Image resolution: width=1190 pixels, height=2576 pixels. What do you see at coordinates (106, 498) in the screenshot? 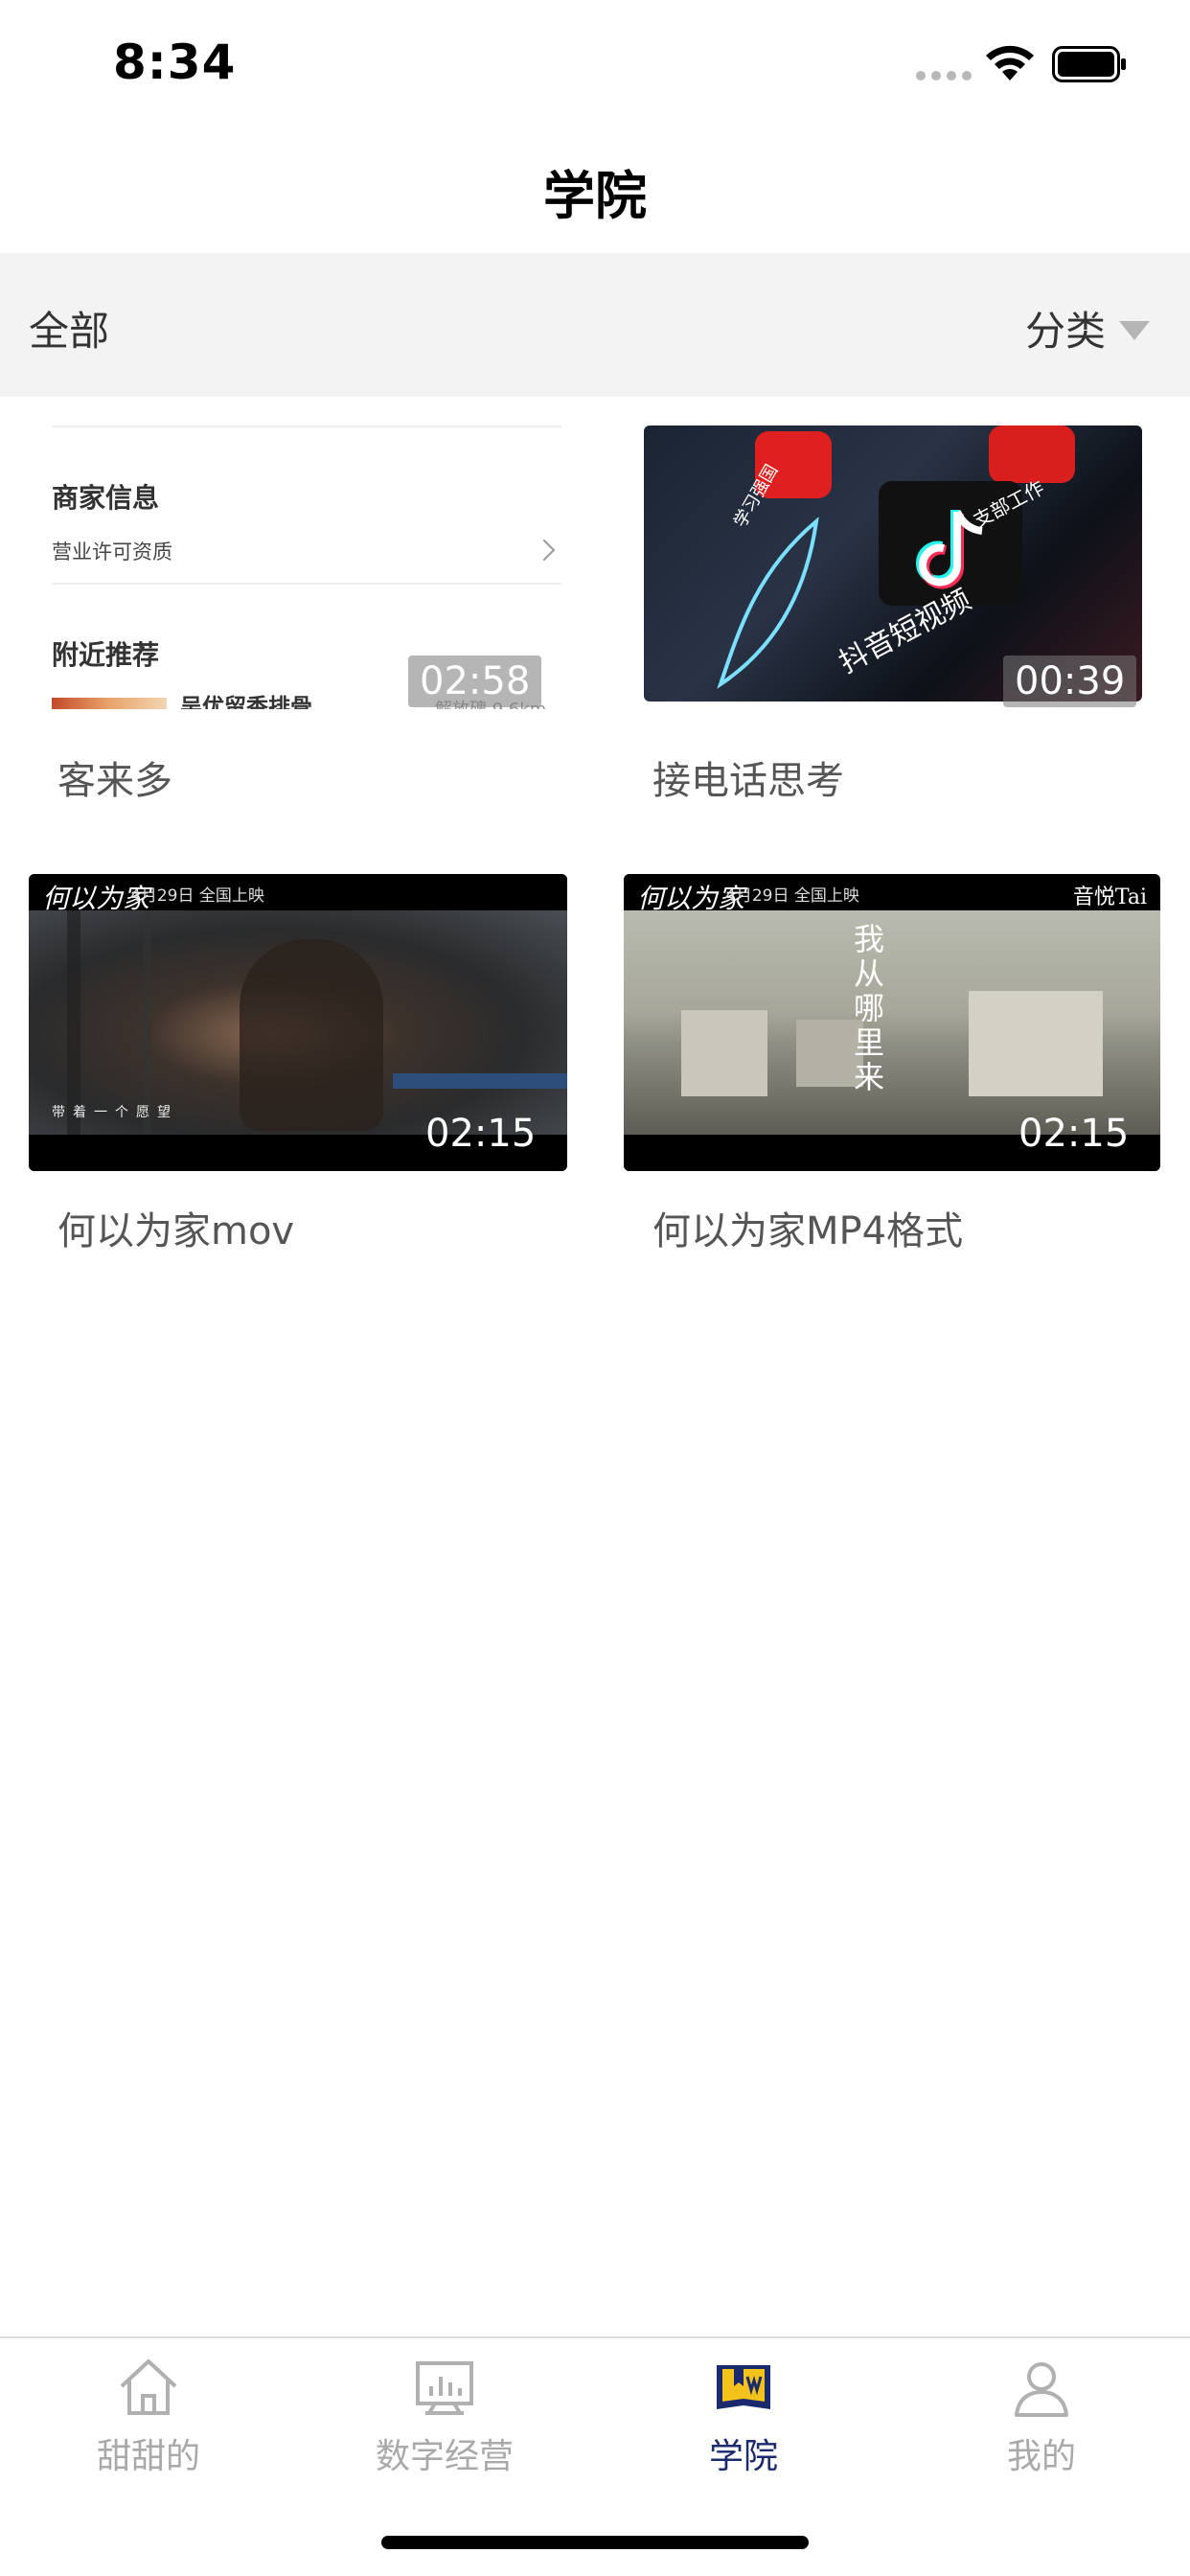
I see `preview-section-title: 商家信息` at bounding box center [106, 498].